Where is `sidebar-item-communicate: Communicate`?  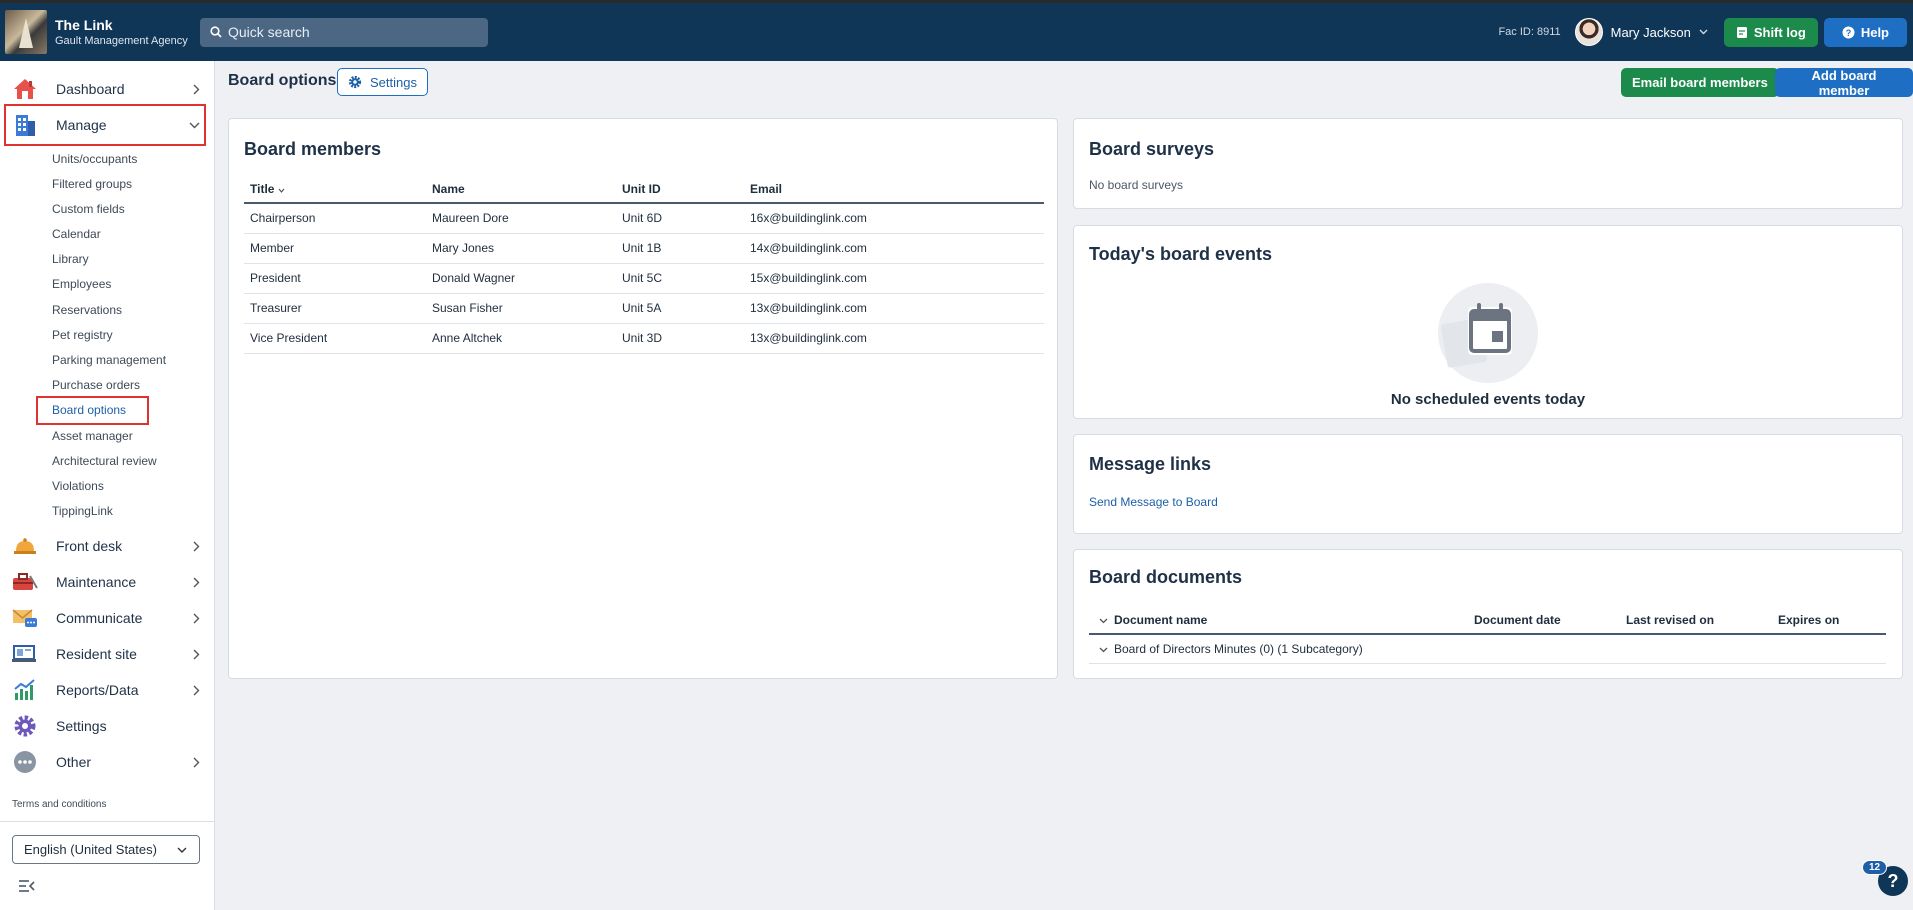
sidebar-item-communicate: Communicate is located at coordinates (105, 618).